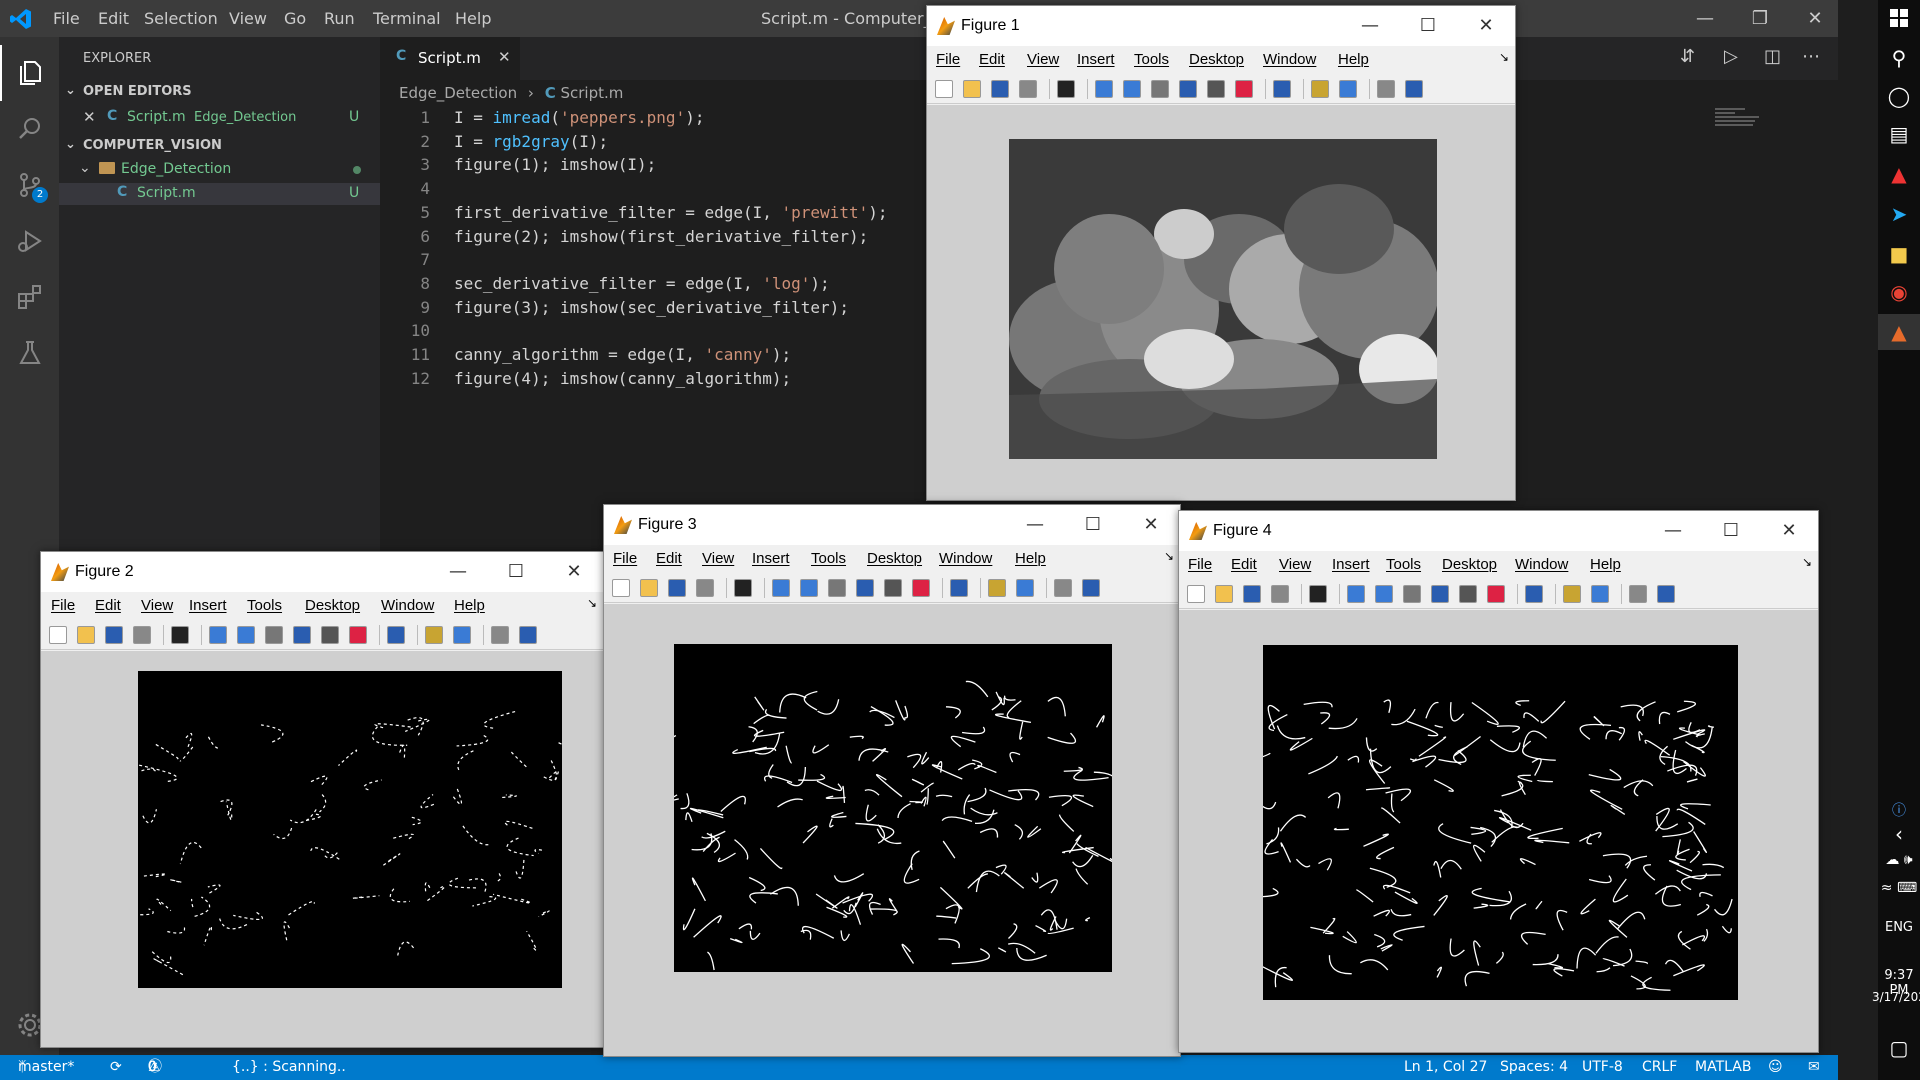 This screenshot has width=1920, height=1080. I want to click on close-tab-icon: ✕, so click(504, 57).